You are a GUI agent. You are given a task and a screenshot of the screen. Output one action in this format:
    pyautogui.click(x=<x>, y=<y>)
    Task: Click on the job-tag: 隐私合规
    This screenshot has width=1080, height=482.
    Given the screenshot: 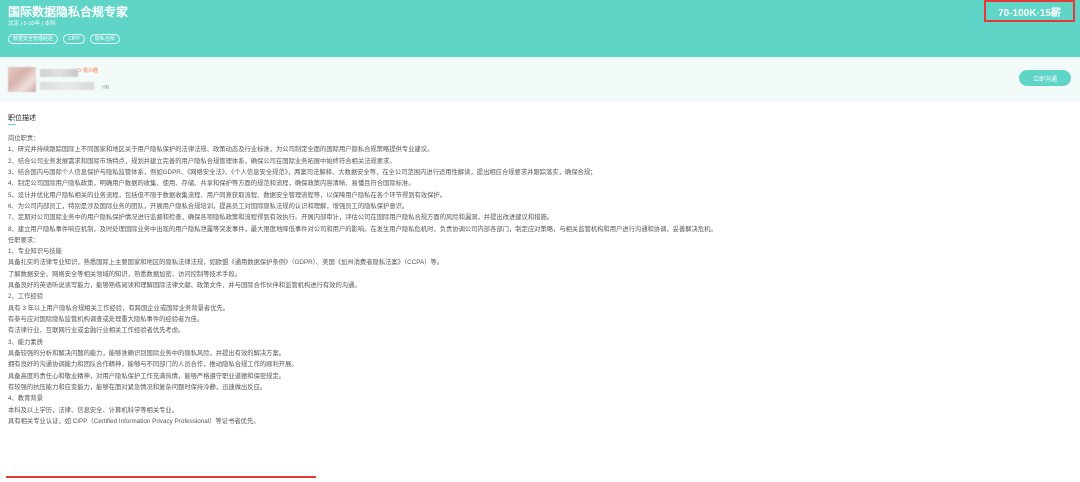 What is the action you would take?
    pyautogui.click(x=104, y=39)
    